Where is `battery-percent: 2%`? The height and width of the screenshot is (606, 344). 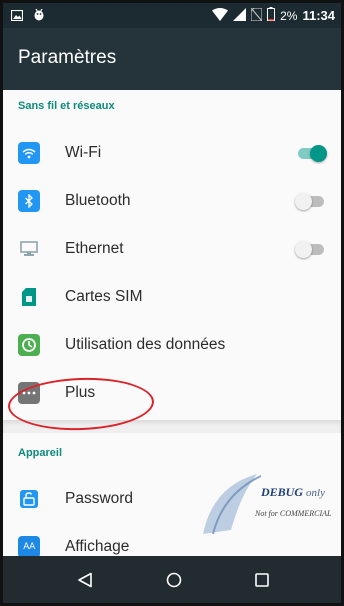
battery-percent: 2% is located at coordinates (289, 15).